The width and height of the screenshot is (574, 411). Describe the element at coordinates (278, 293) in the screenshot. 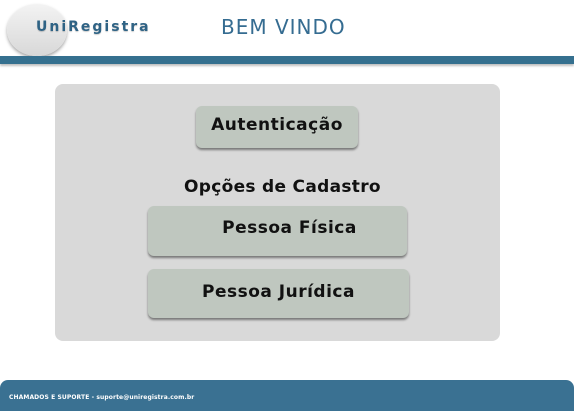

I see `pessoa-juridica-button: Pessoa Jurídica` at that location.